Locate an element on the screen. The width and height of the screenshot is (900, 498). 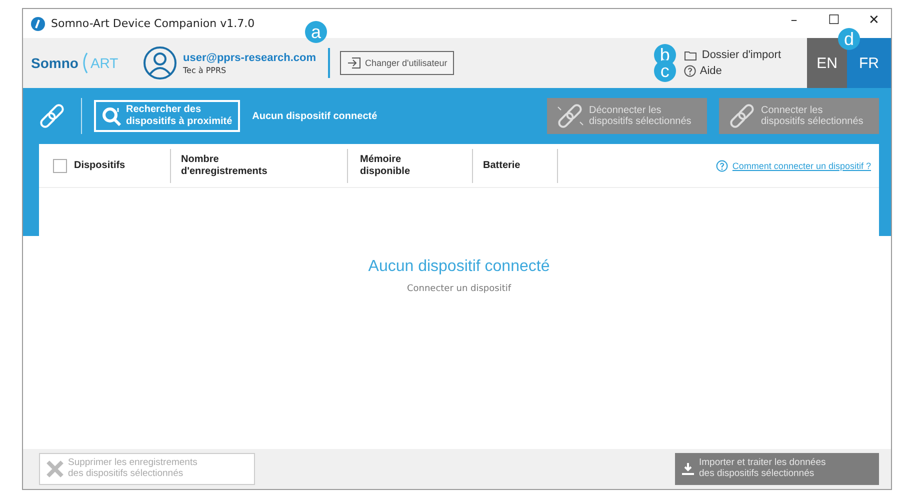
user-avatar-icon is located at coordinates (160, 63).